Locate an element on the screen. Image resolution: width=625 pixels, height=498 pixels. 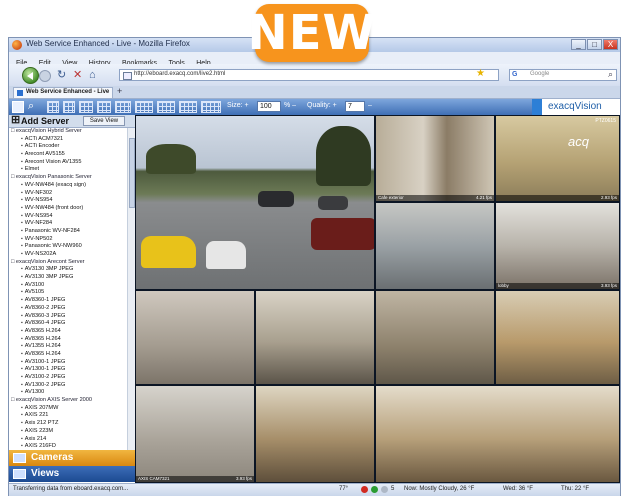
tree-camera: AV3100 is located at coordinates (68, 286).